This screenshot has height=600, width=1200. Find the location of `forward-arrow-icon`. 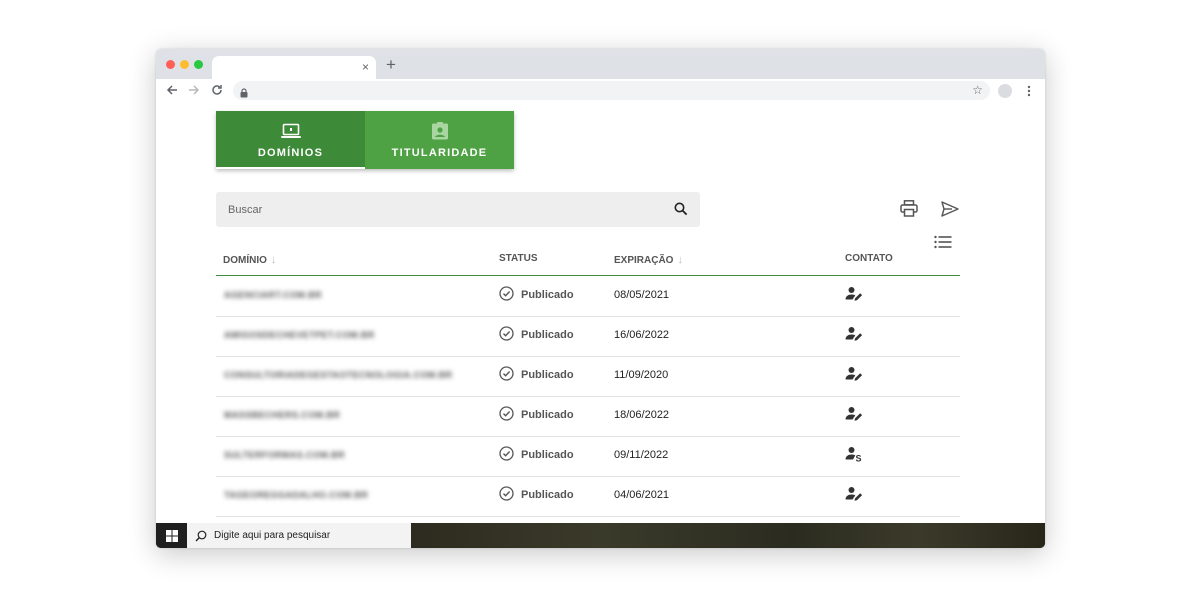

forward-arrow-icon is located at coordinates (194, 90).